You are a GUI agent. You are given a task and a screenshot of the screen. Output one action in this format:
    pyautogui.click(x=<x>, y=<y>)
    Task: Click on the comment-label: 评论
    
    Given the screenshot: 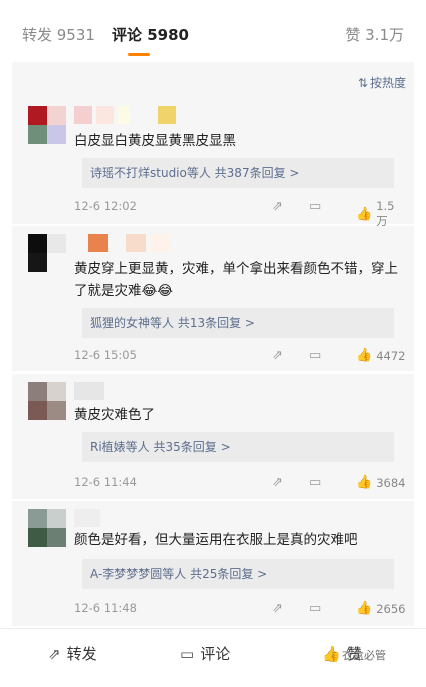 What is the action you would take?
    pyautogui.click(x=215, y=654)
    